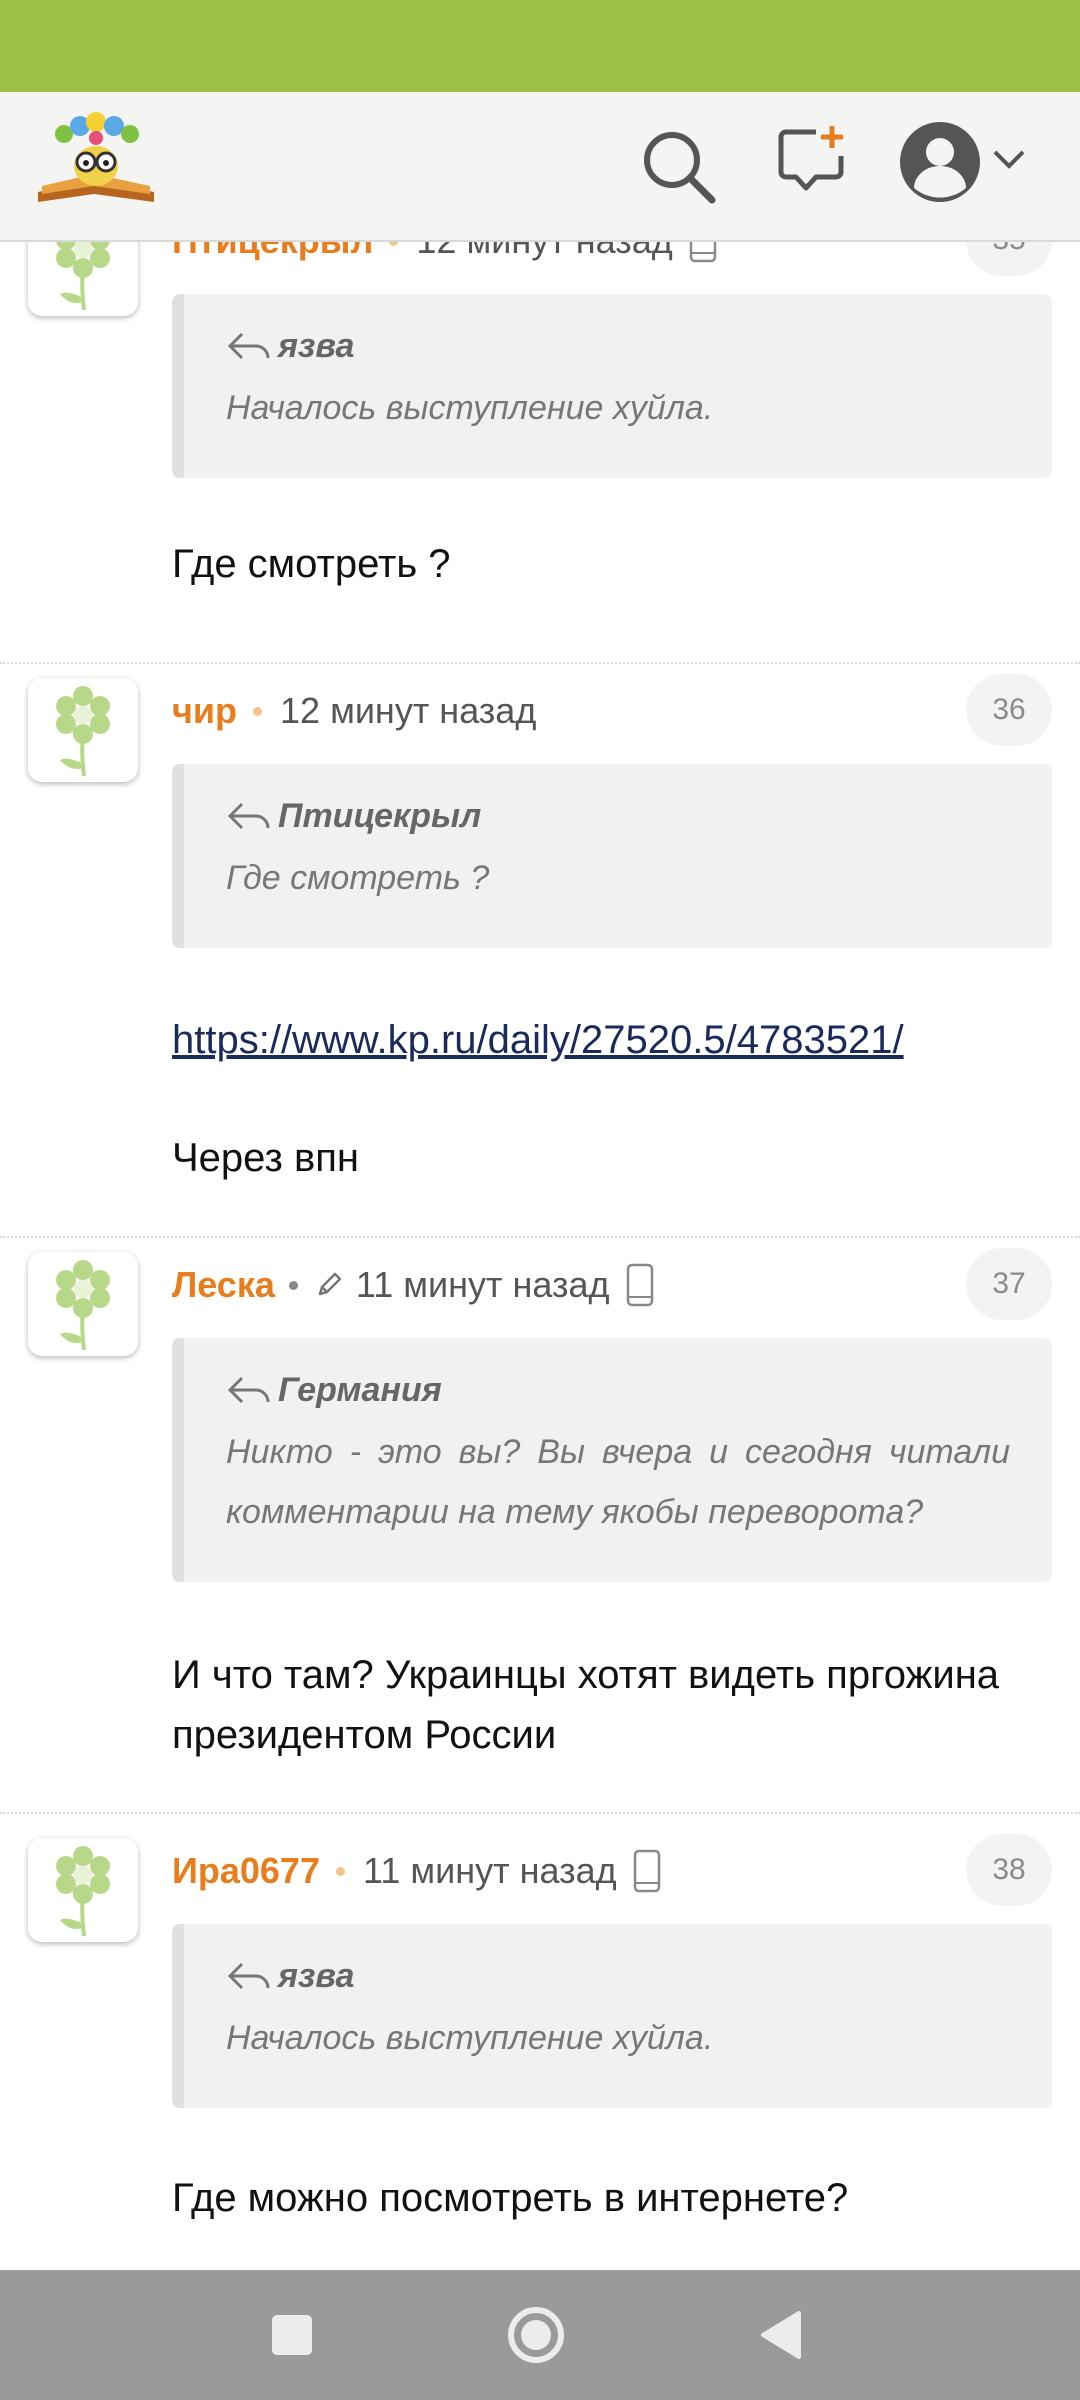 The image size is (1080, 2400). What do you see at coordinates (311, 564) in the screenshot?
I see `comment-body: Где смотреть ?` at bounding box center [311, 564].